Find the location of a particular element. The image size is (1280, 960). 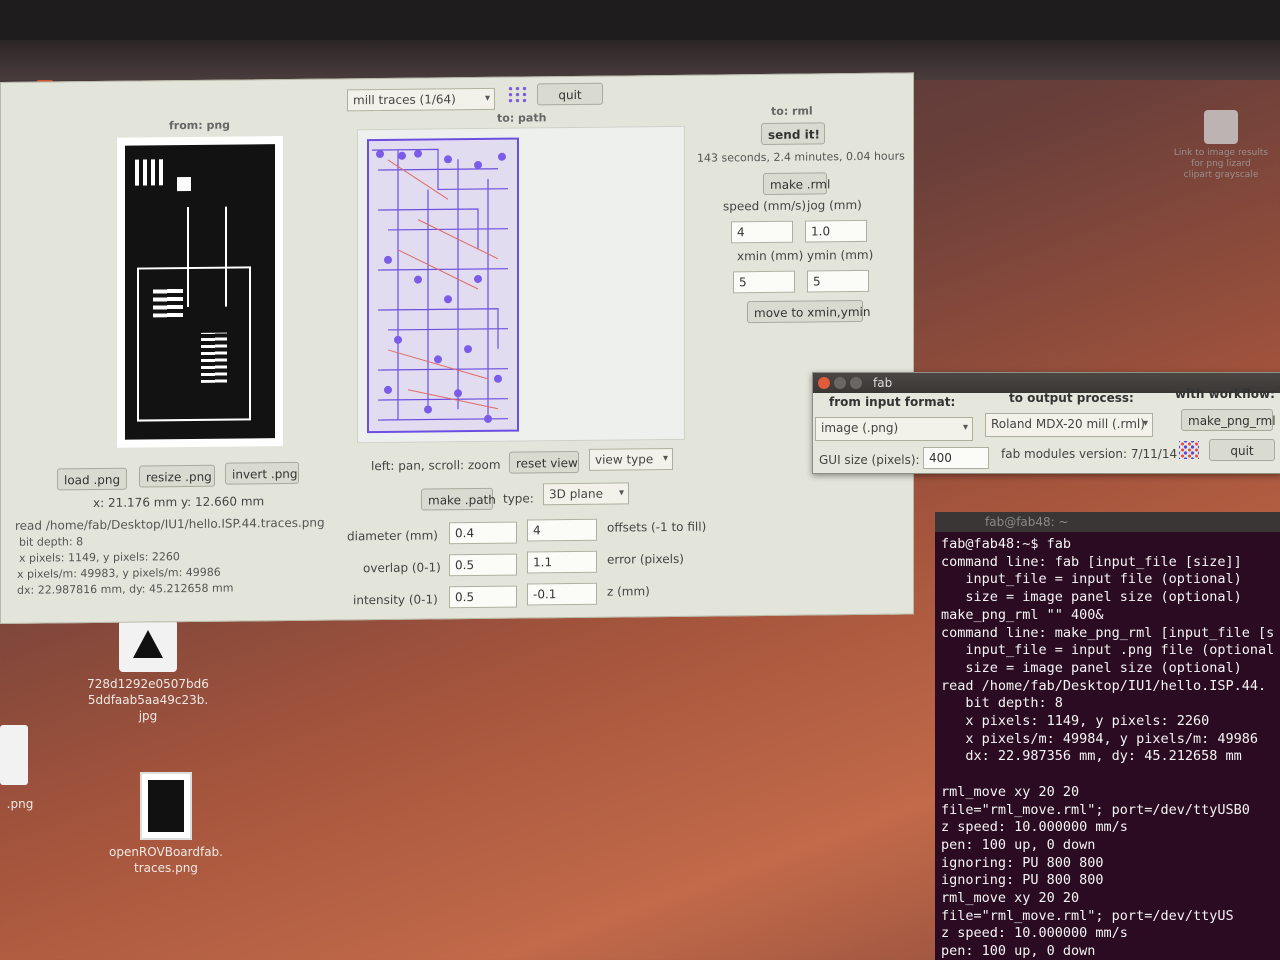

desktop-top-shade is located at coordinates (640, 60).